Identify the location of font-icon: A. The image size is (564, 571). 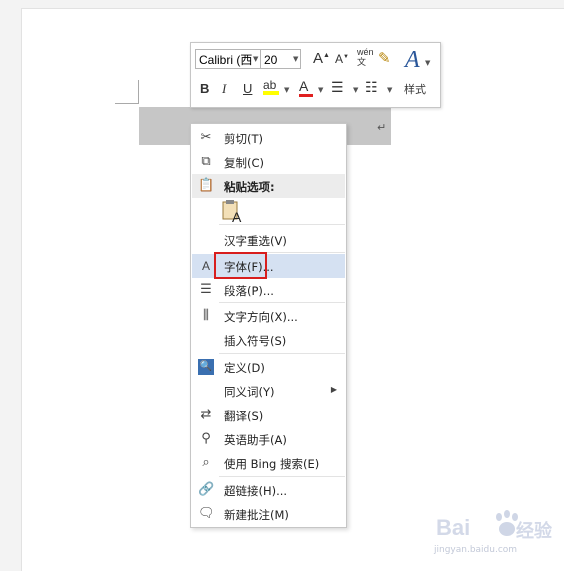
(205, 266).